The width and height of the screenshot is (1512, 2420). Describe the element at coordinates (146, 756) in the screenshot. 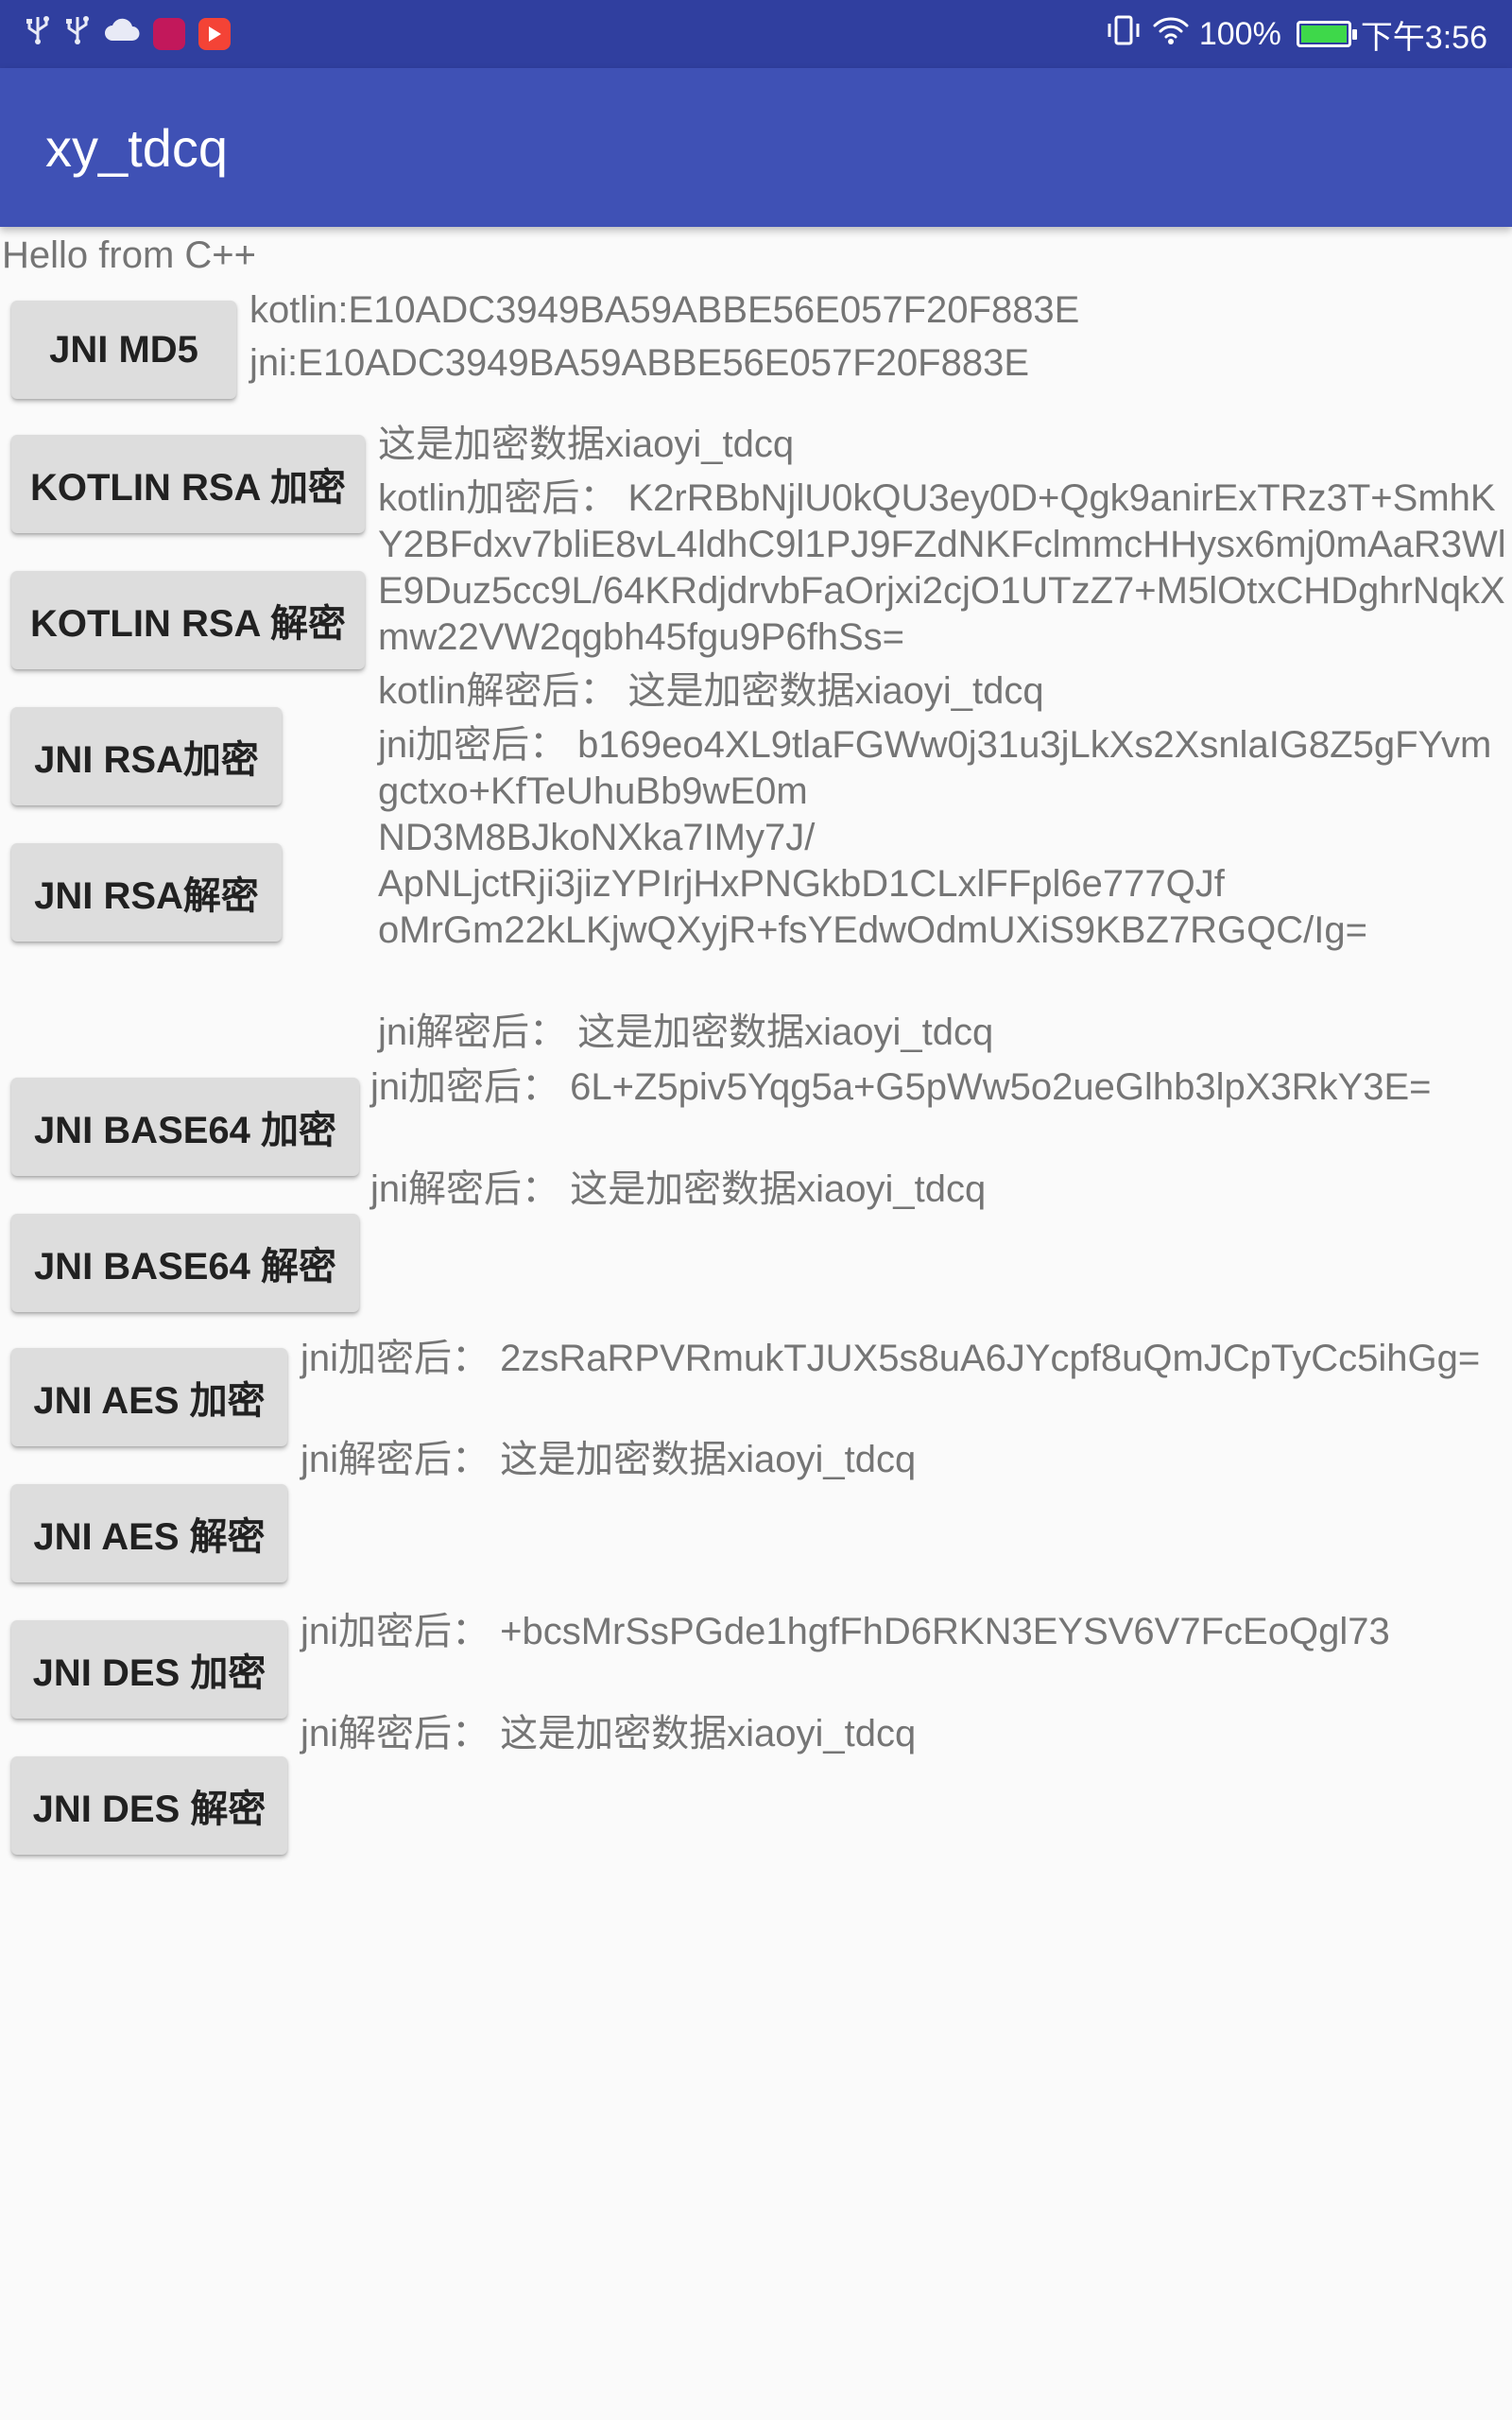

I see `jni-rsa-encrypt-button: JNI RSA加密` at that location.